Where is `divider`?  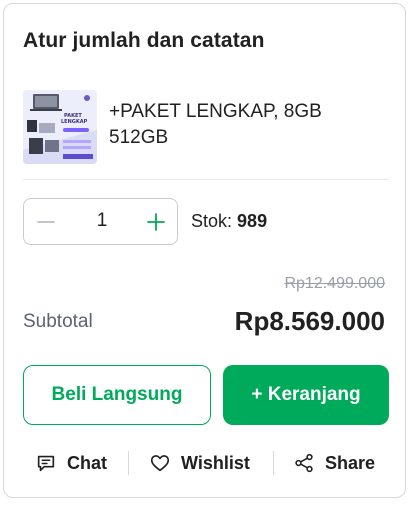 divider is located at coordinates (205, 179).